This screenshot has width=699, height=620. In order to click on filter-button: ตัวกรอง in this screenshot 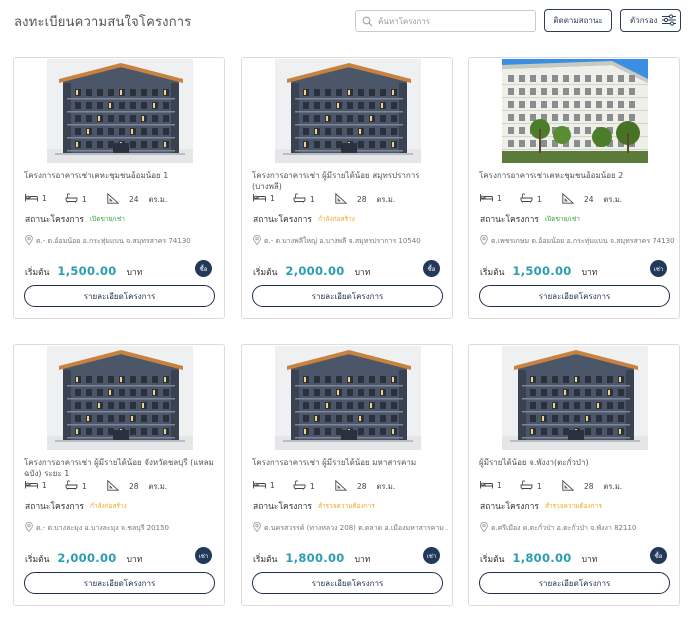, I will do `click(650, 20)`.